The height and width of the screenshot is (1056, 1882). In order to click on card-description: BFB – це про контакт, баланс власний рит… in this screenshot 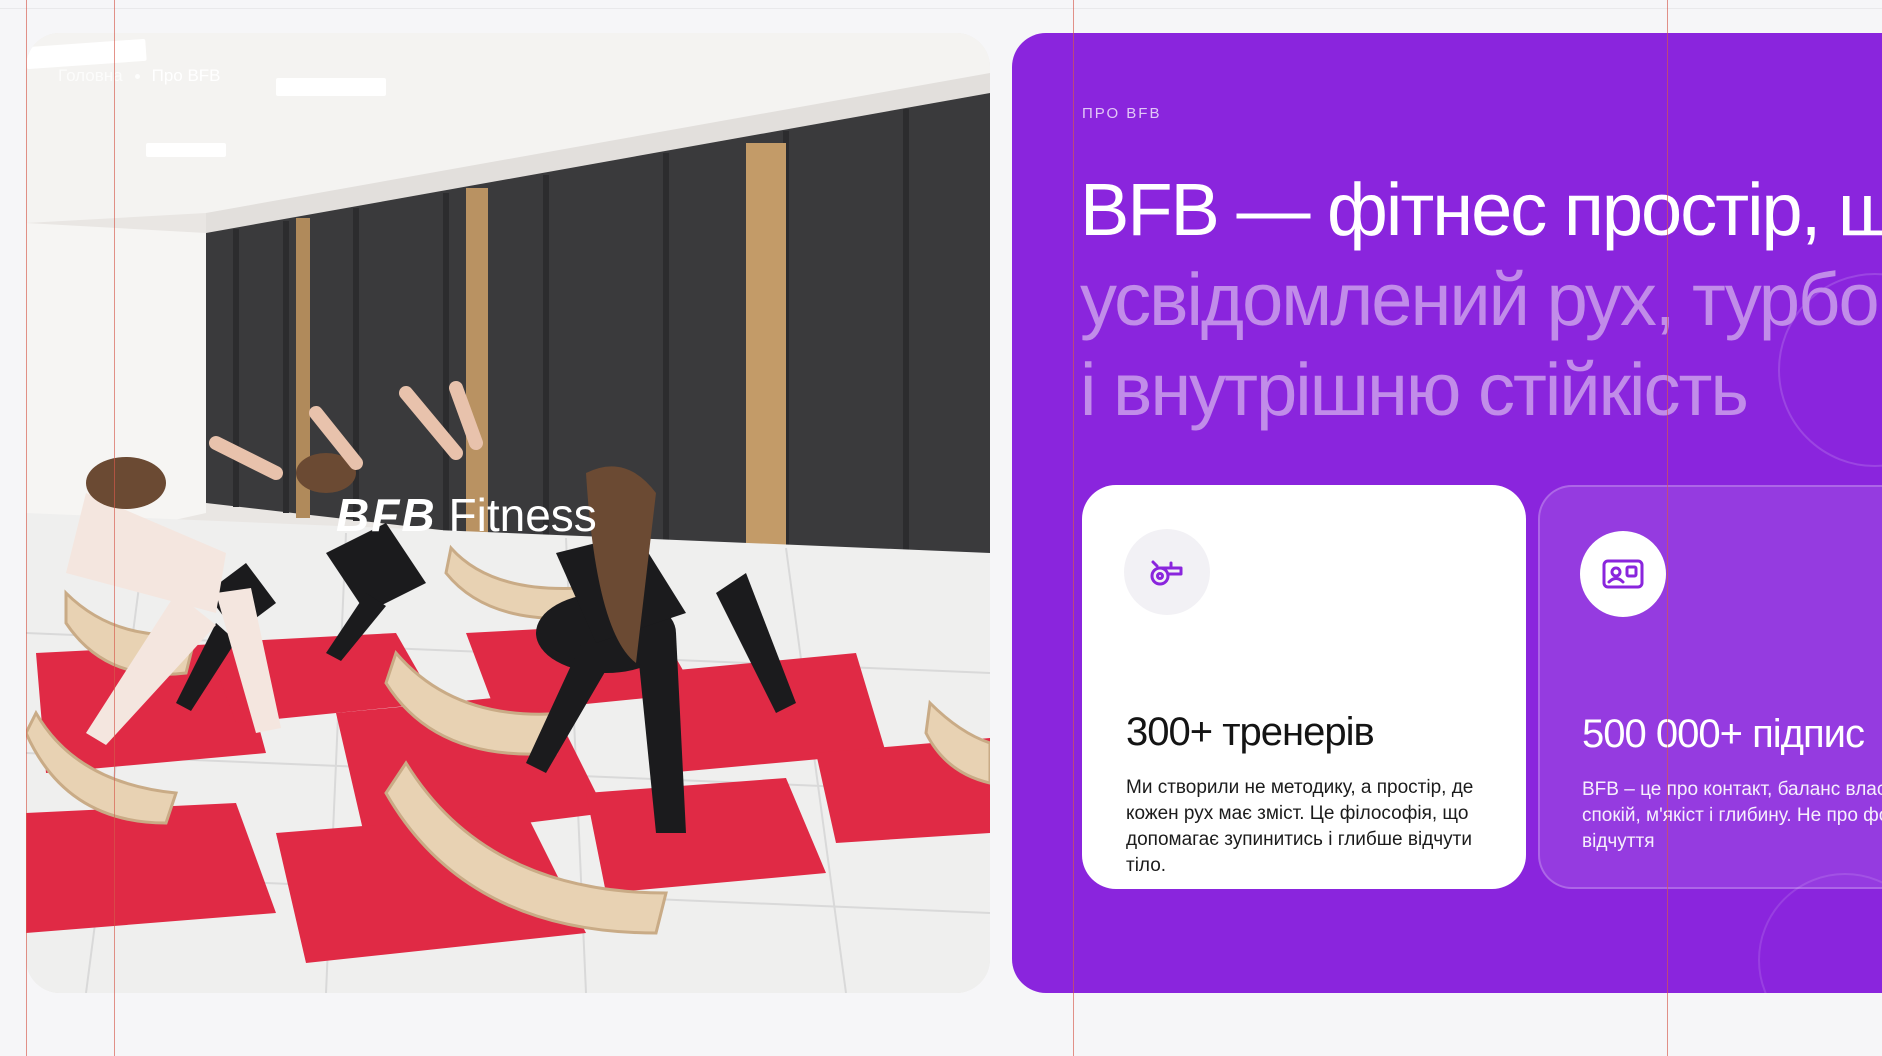, I will do `click(1732, 815)`.